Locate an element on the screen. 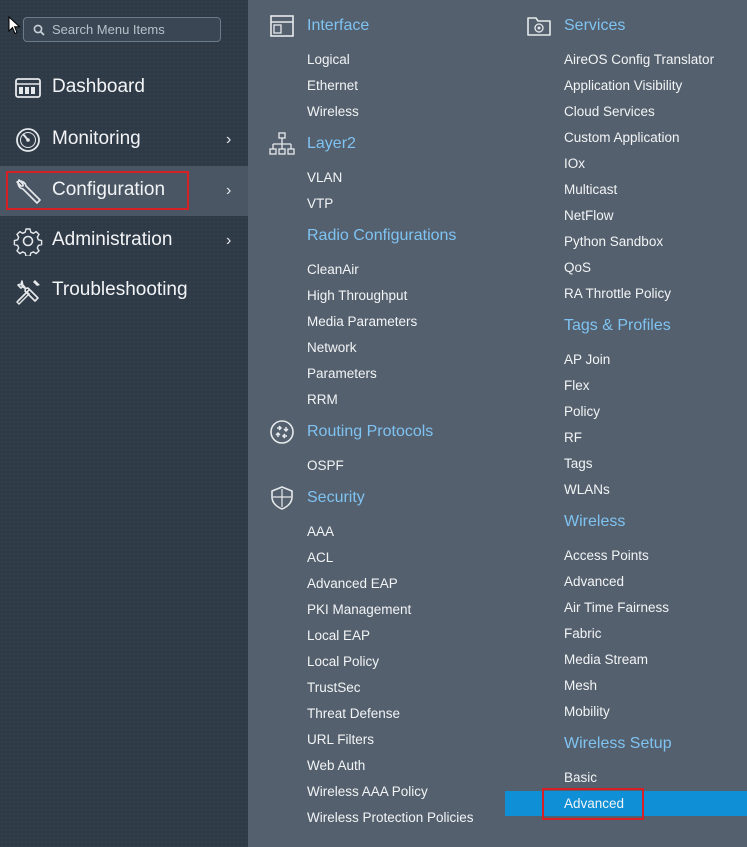  shield-icon is located at coordinates (282, 498).